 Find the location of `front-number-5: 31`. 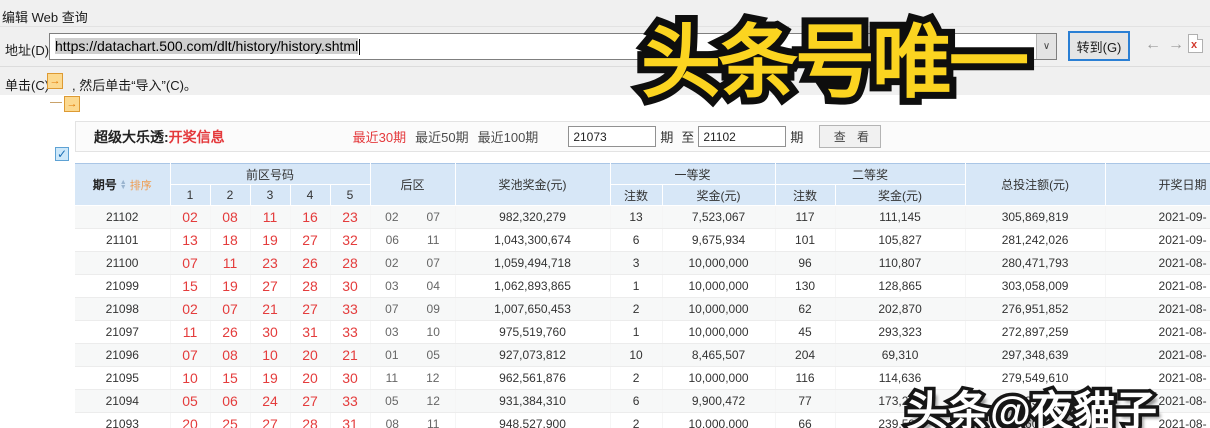

front-number-5: 31 is located at coordinates (350, 420).